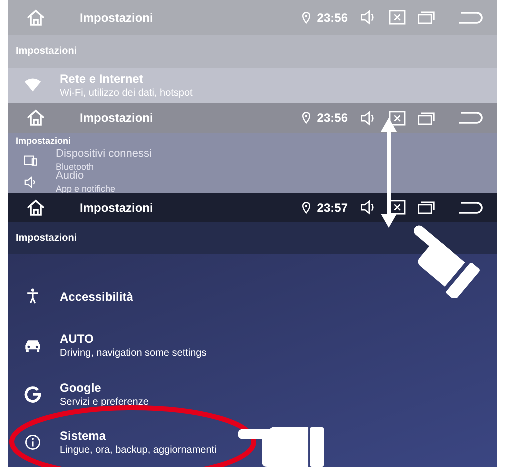 This screenshot has width=505, height=467. What do you see at coordinates (33, 85) in the screenshot?
I see `wifi-icon` at bounding box center [33, 85].